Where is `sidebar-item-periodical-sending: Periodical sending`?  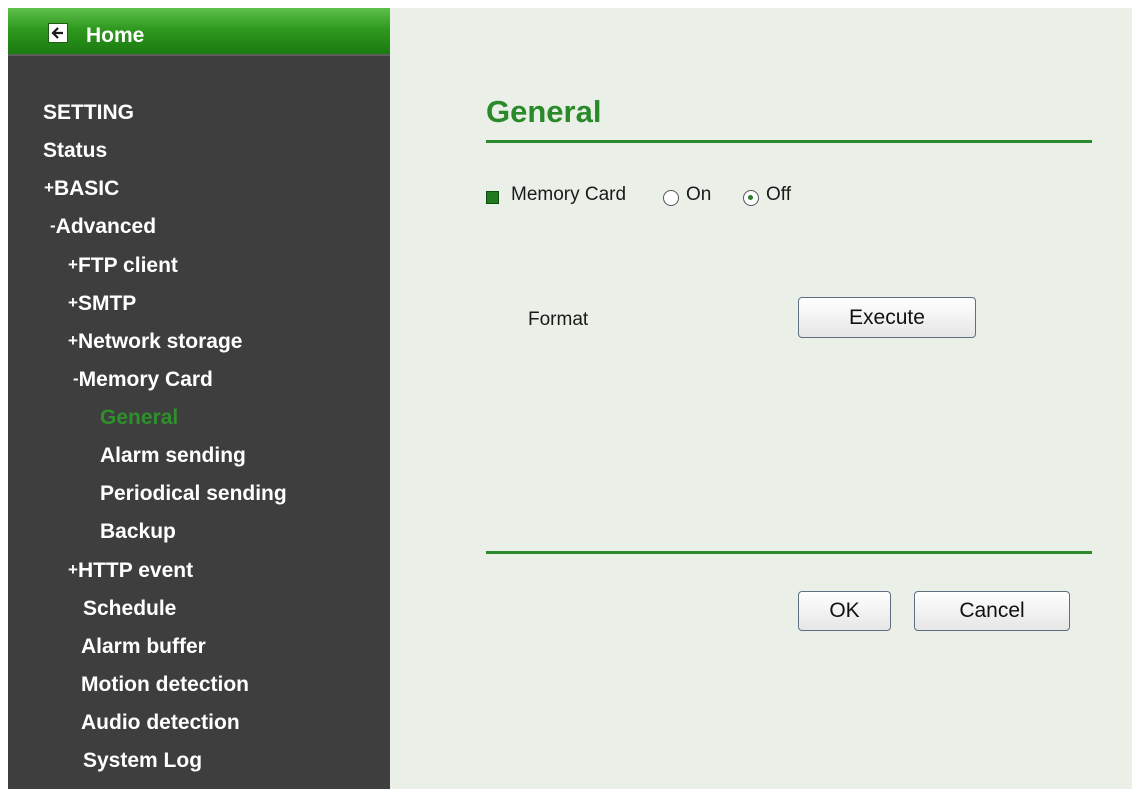
sidebar-item-periodical-sending: Periodical sending is located at coordinates (193, 494).